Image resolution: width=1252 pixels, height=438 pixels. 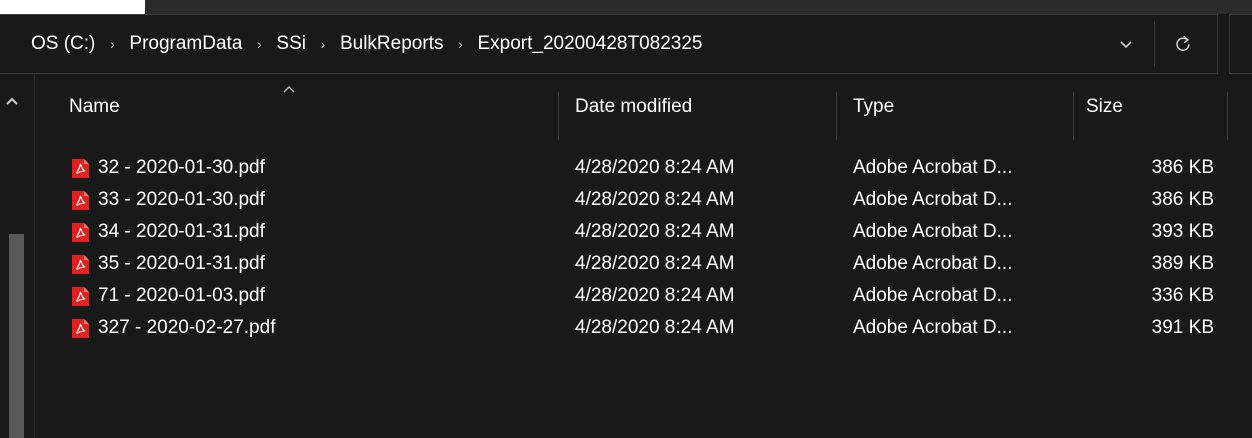 I want to click on breadcrumb-item-bulkreports: BulkReports, so click(x=392, y=44).